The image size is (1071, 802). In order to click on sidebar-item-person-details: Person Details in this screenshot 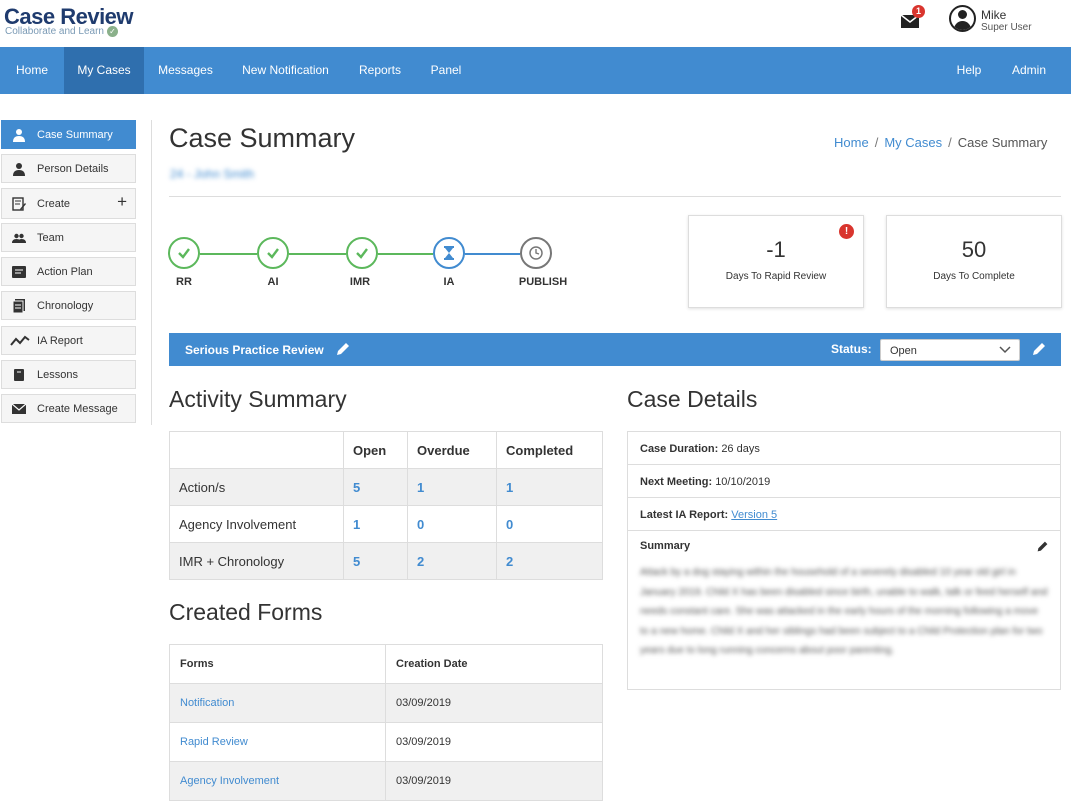, I will do `click(68, 168)`.